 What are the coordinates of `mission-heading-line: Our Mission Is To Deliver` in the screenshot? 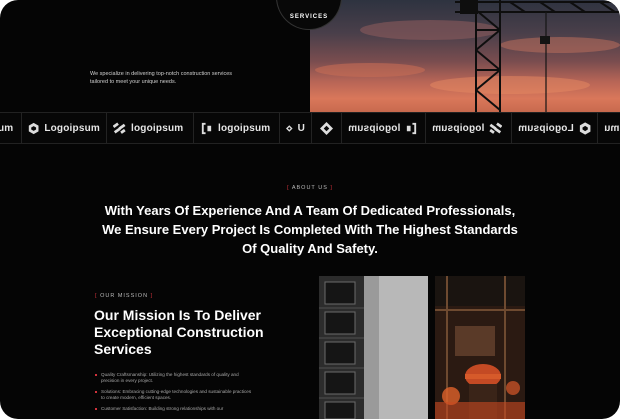 It's located at (178, 315).